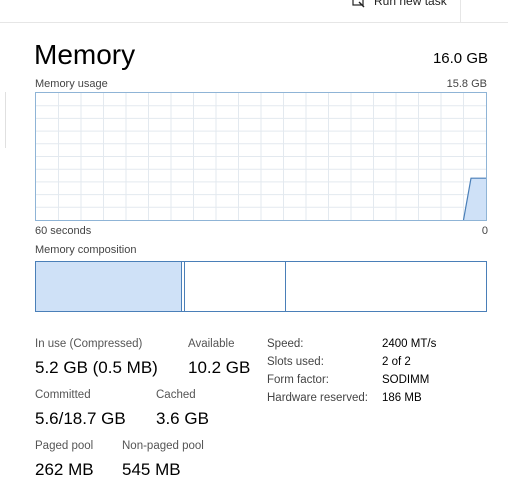 This screenshot has width=508, height=494. I want to click on composition-segment-in-use, so click(109, 286).